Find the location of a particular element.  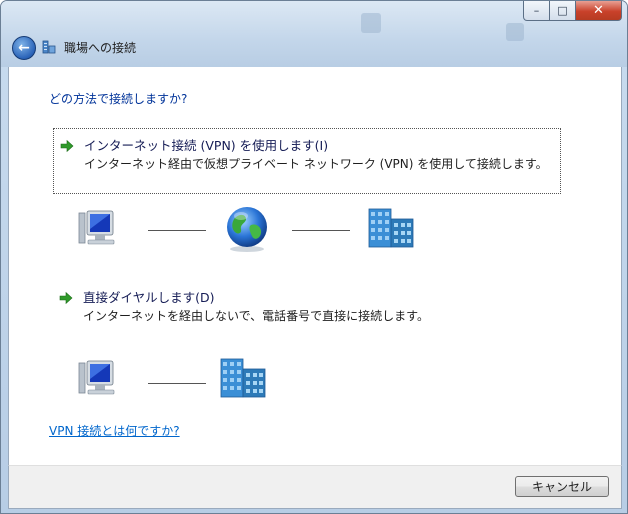

cancel-button: キャンセル is located at coordinates (562, 486).